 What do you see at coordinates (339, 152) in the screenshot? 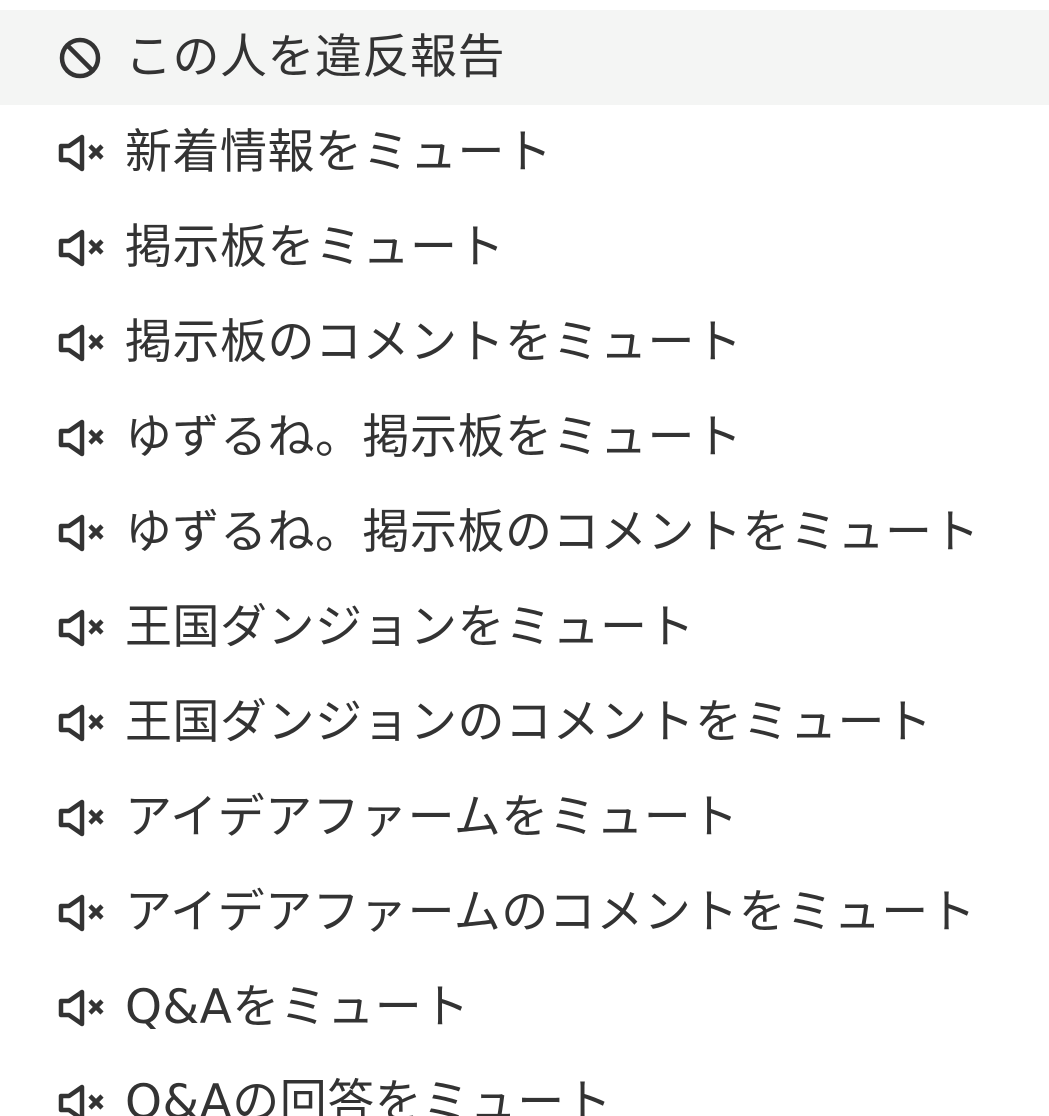
I see `menu-item-label: 新着情報をミュート` at bounding box center [339, 152].